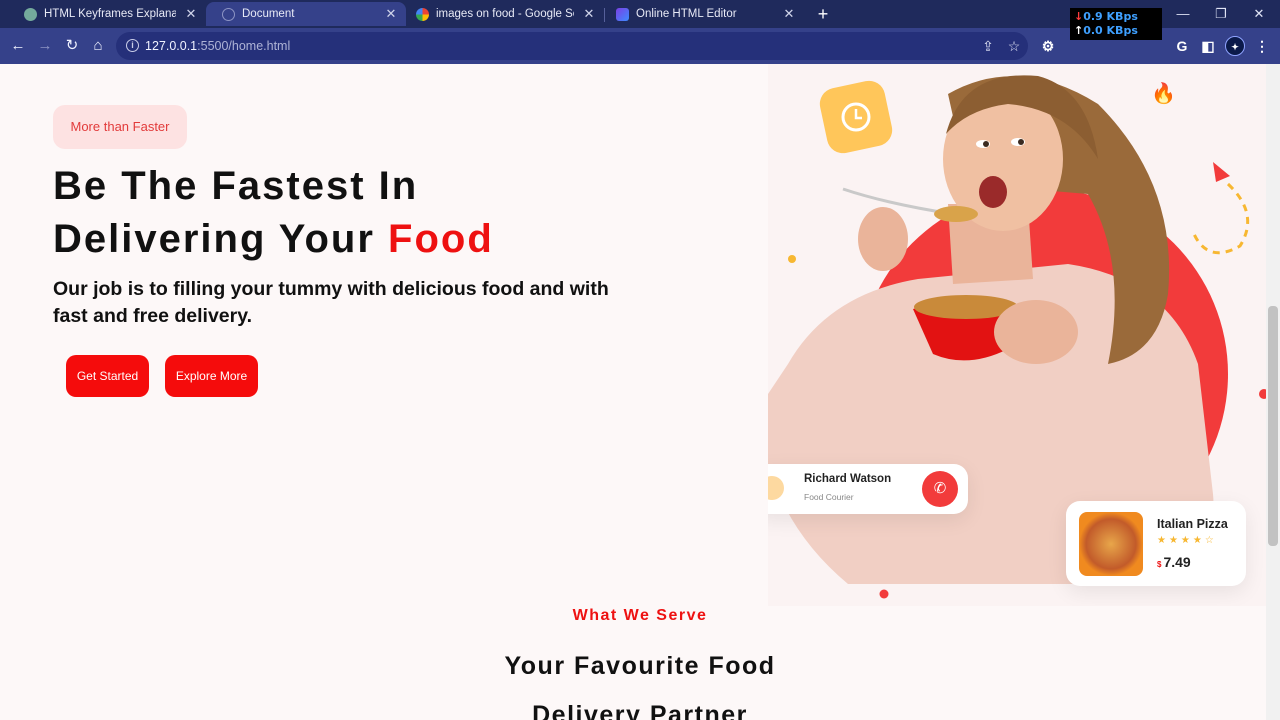 The height and width of the screenshot is (720, 1280). Describe the element at coordinates (422, 14) in the screenshot. I see `google-icon` at that location.